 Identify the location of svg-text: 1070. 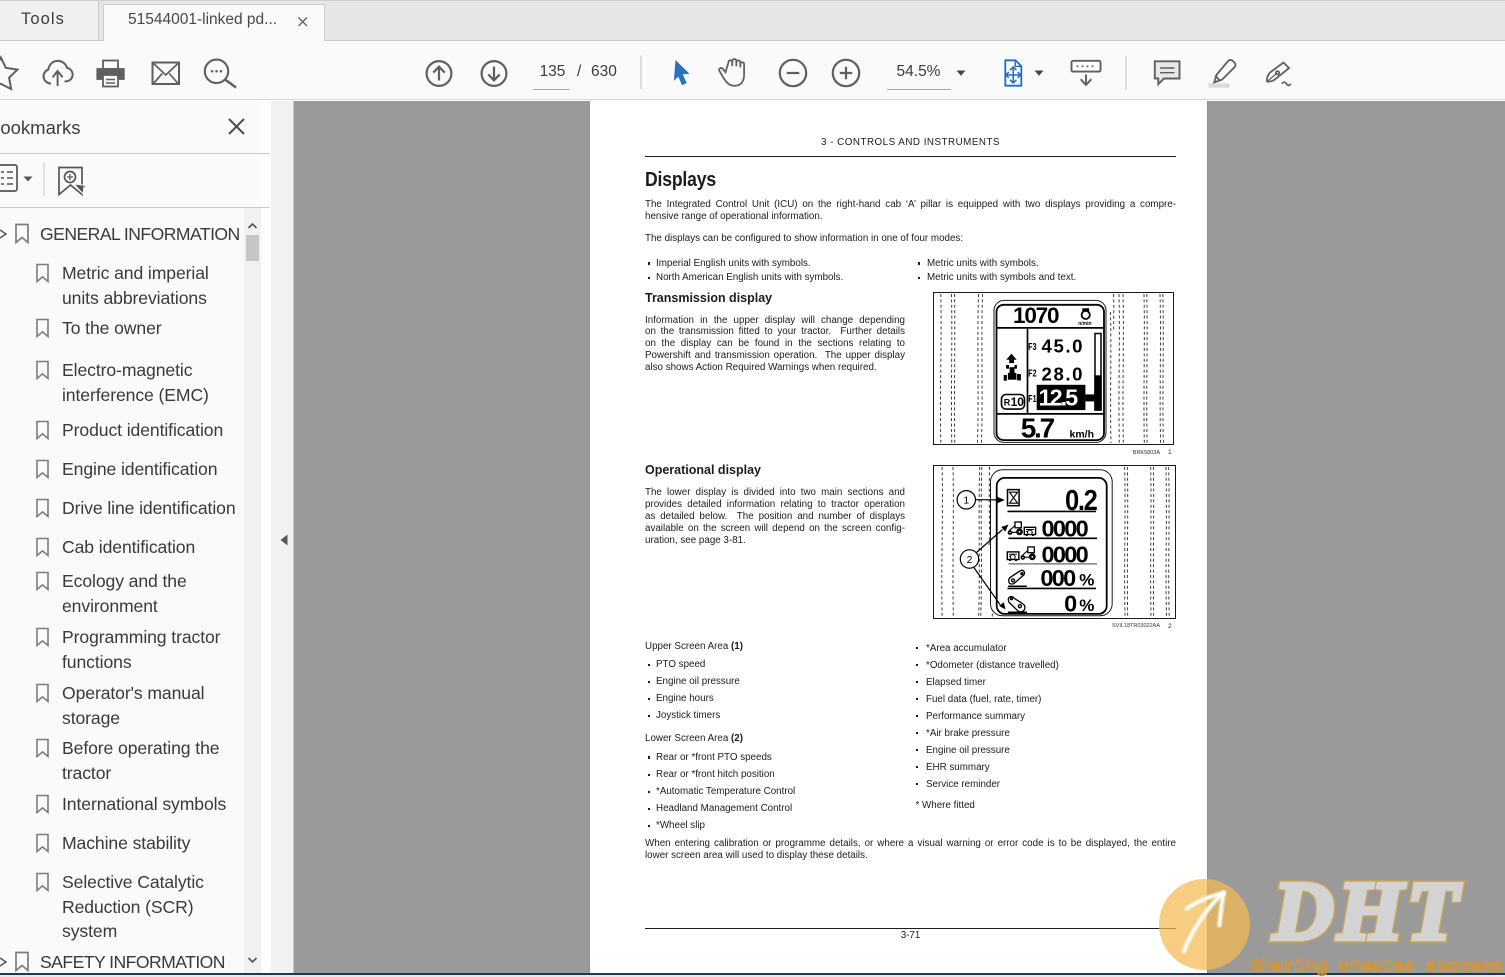
(1036, 315).